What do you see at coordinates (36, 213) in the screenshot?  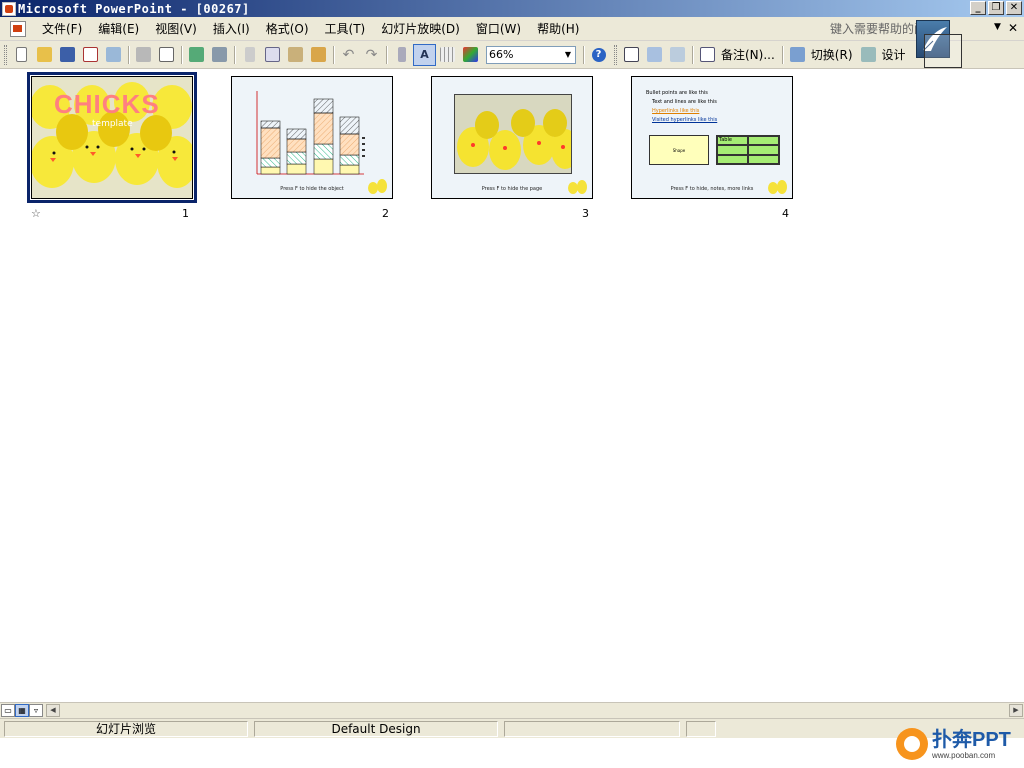 I see `transition-star-icon: ☆` at bounding box center [36, 213].